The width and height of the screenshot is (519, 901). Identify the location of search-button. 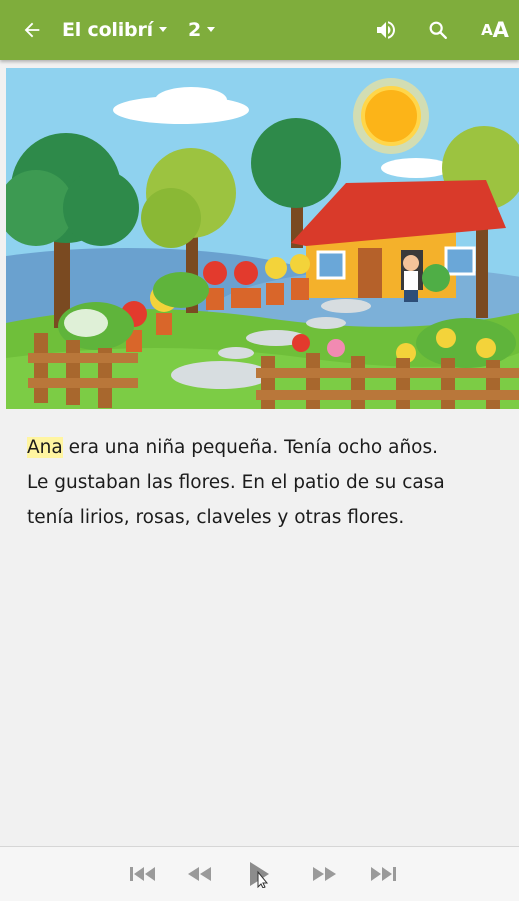
(438, 30).